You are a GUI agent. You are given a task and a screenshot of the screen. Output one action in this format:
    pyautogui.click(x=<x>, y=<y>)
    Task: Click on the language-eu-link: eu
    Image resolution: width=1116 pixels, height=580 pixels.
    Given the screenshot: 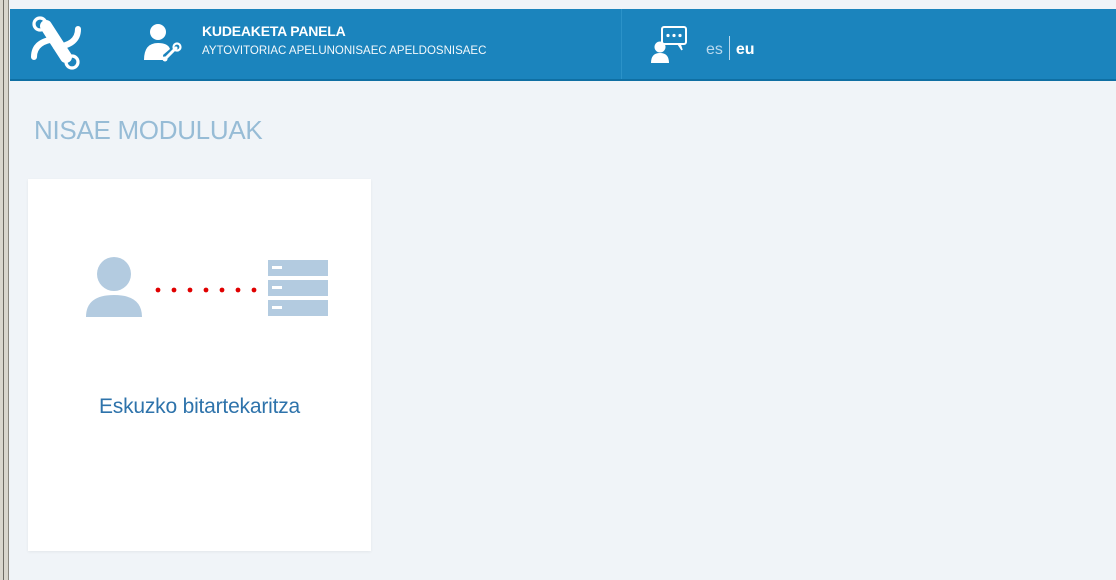 What is the action you would take?
    pyautogui.click(x=745, y=49)
    